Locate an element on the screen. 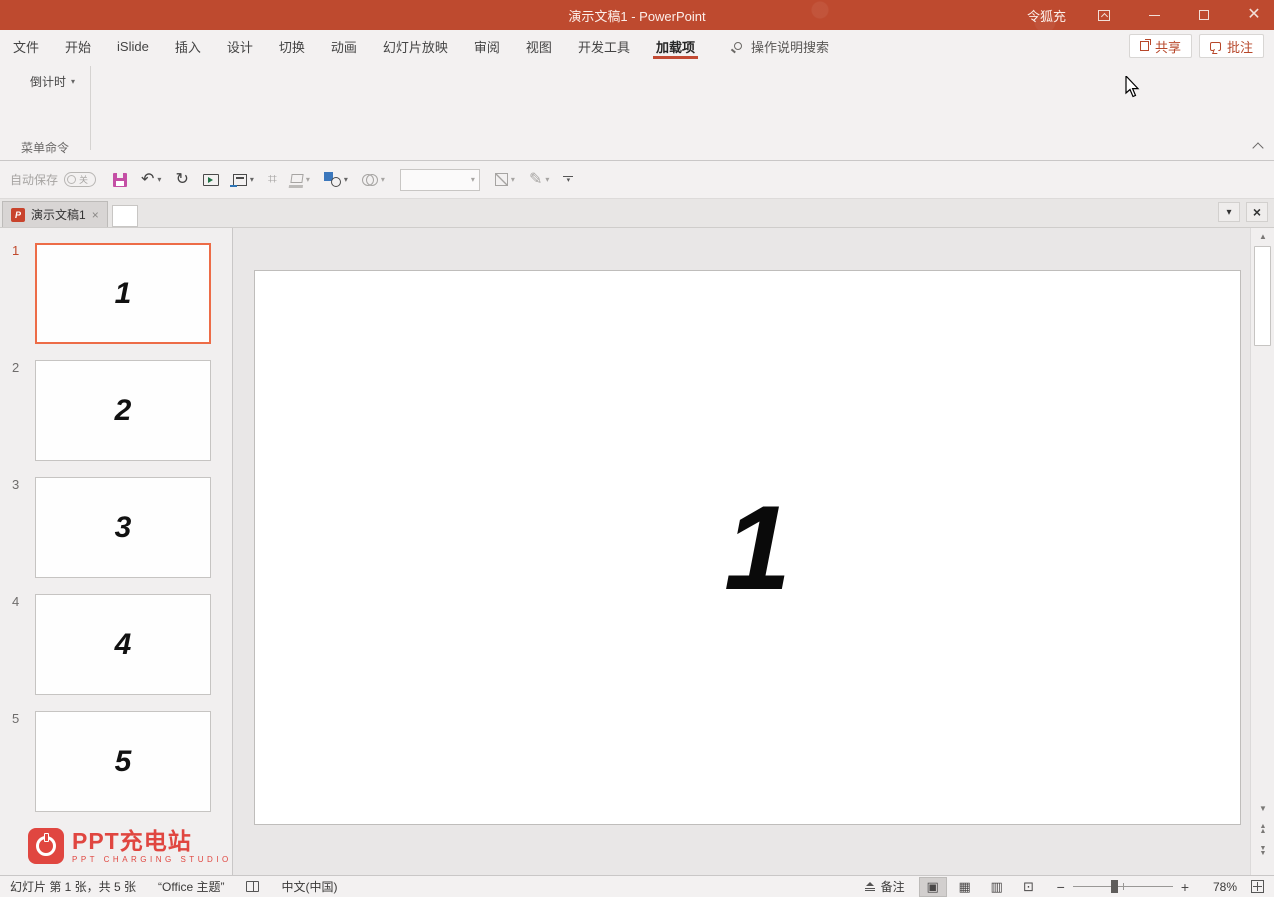 The height and width of the screenshot is (897, 1274). spell-check-icon is located at coordinates (253, 886).